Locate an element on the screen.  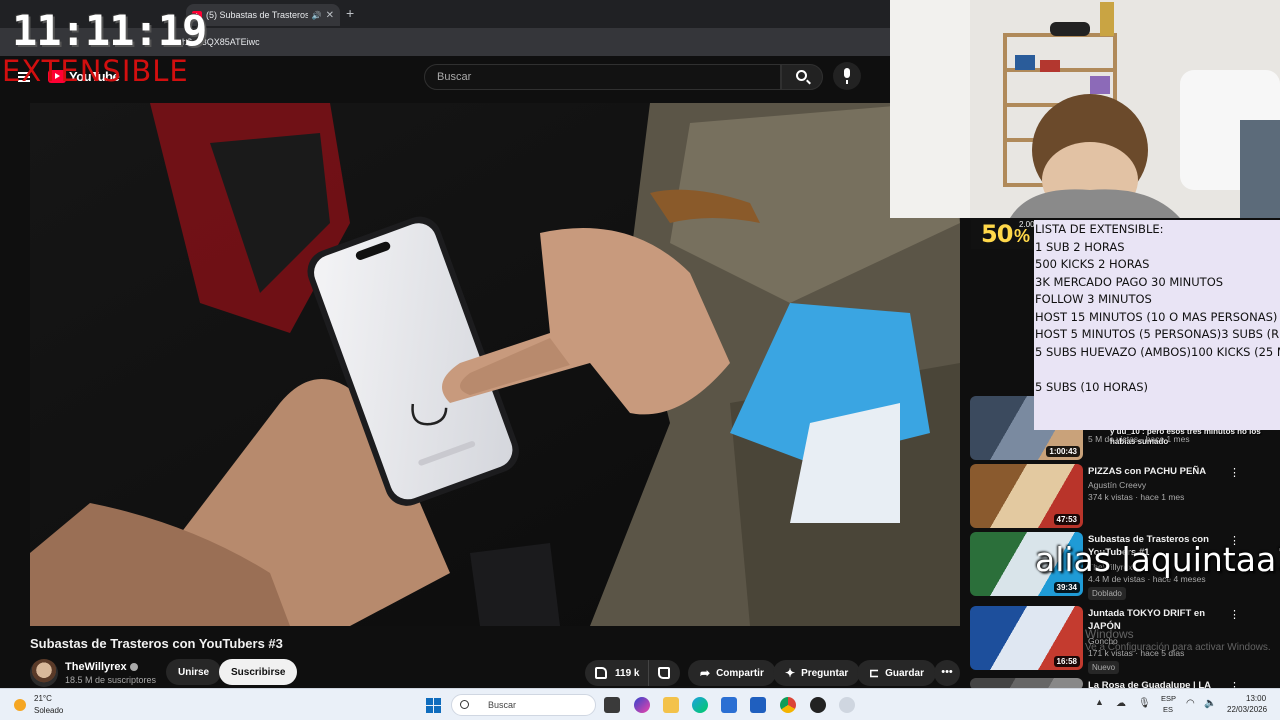
volume-icon: 🔈 is located at coordinates (1210, 703).